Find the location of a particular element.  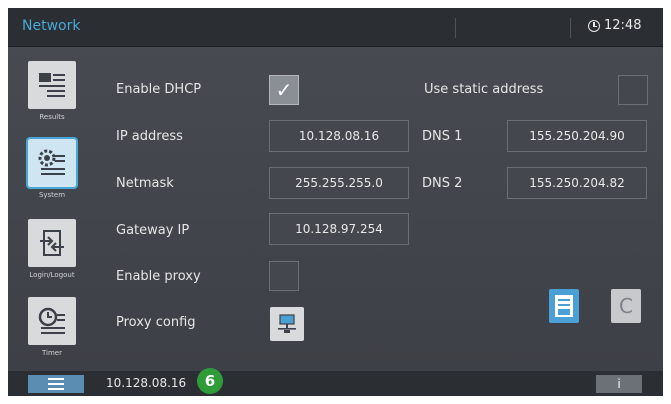

cancel-button: C is located at coordinates (626, 306).